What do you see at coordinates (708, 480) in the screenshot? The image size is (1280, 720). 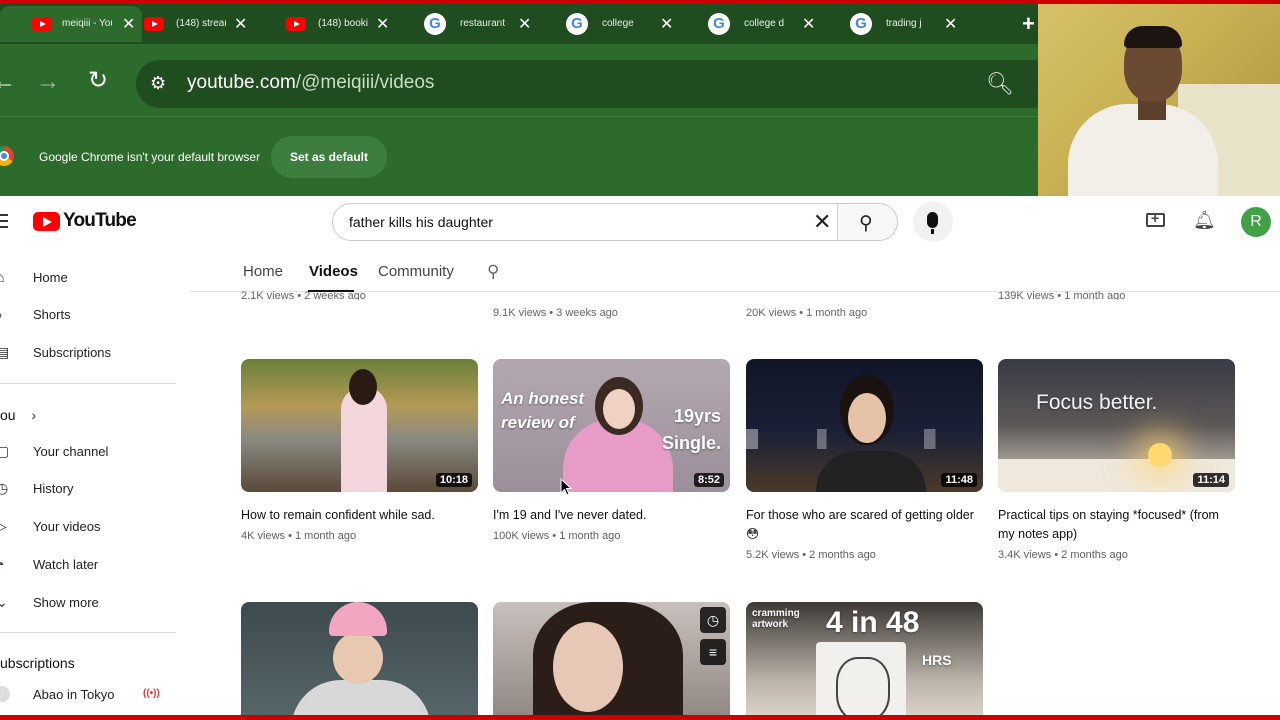 I see `duration-badge: 8:52` at bounding box center [708, 480].